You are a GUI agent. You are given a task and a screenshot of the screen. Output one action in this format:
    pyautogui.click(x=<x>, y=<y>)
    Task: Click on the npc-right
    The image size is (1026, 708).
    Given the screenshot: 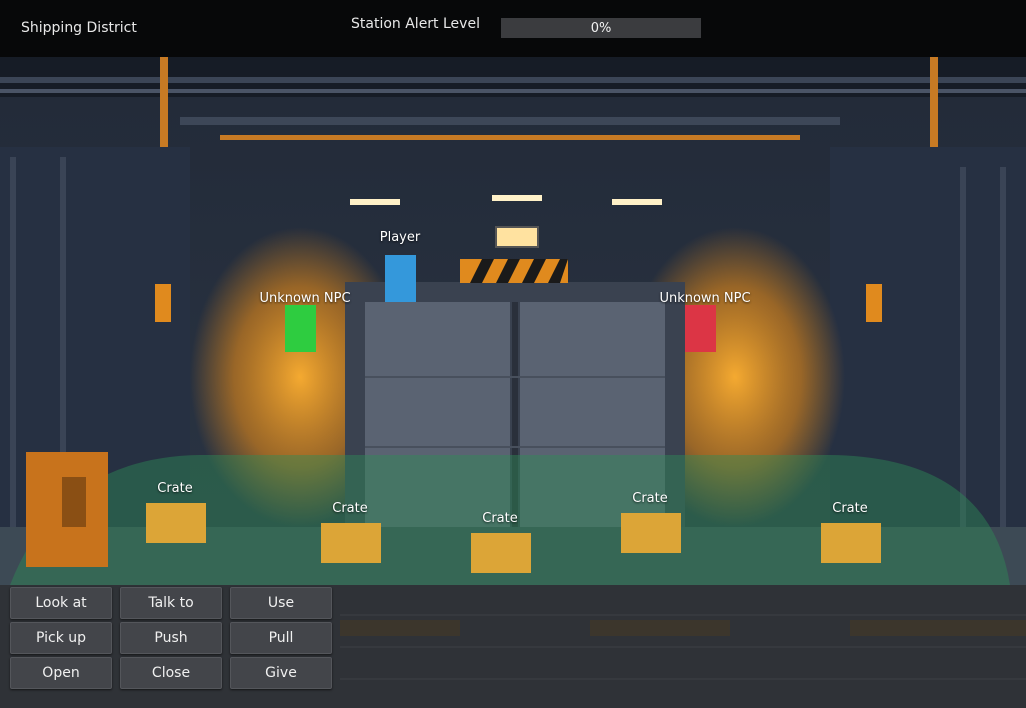 What is the action you would take?
    pyautogui.click(x=700, y=328)
    